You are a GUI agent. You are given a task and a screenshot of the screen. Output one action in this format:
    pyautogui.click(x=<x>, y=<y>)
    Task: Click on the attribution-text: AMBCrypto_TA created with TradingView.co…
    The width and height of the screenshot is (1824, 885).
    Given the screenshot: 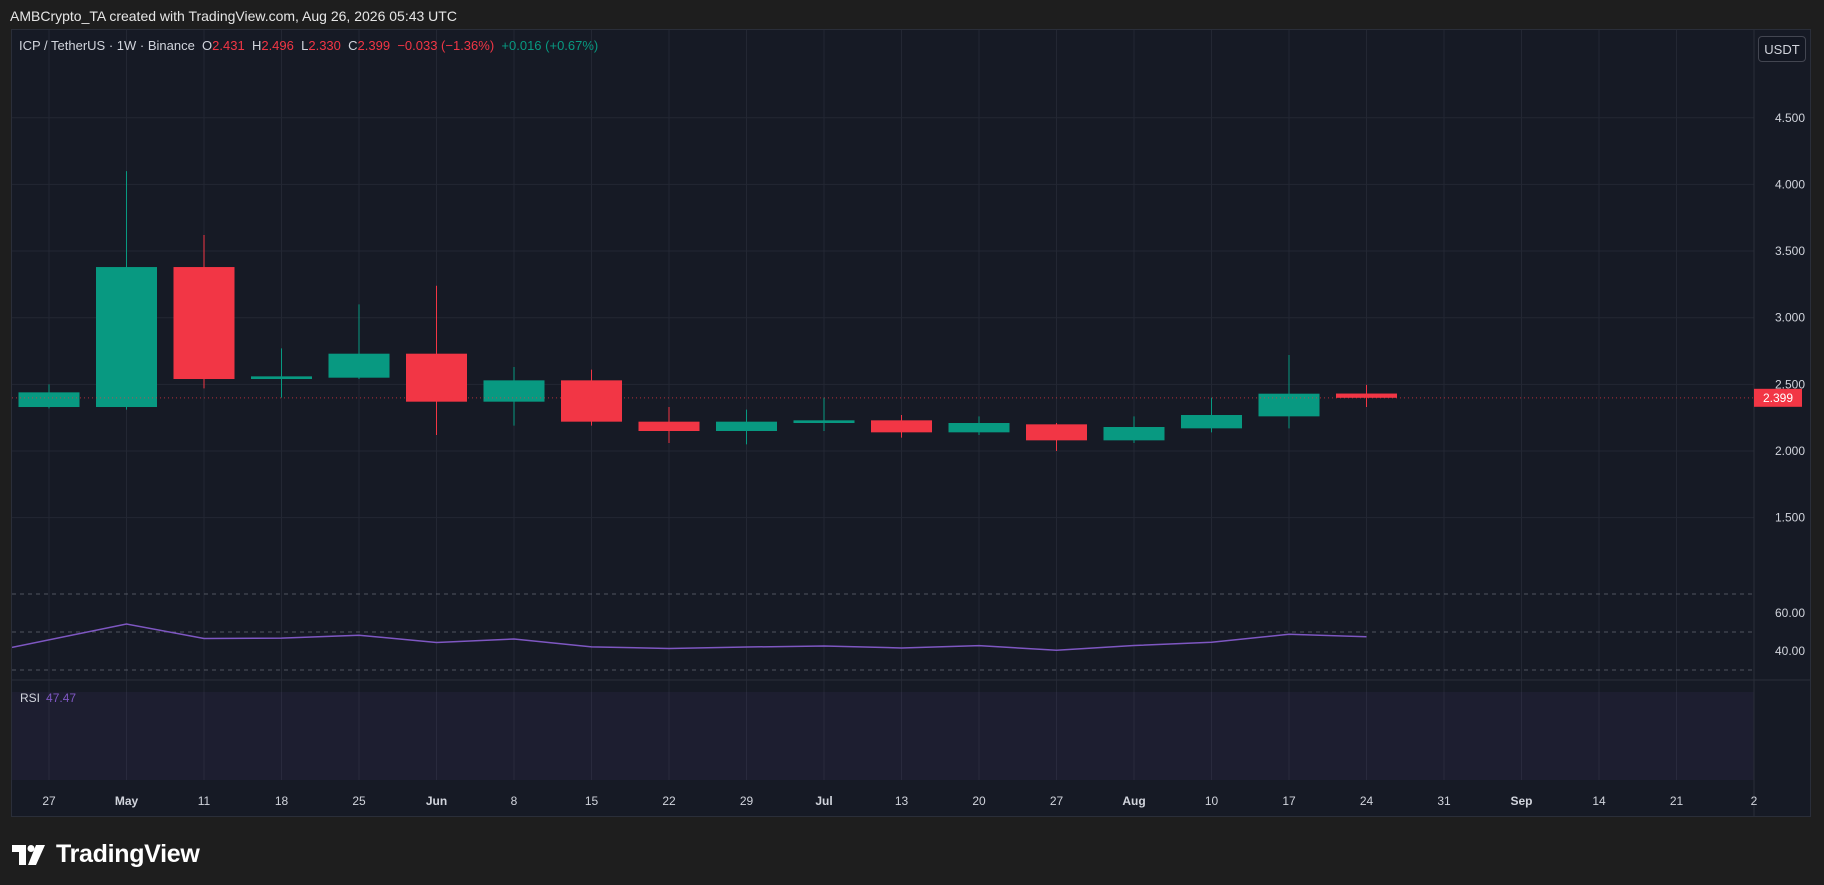 What is the action you would take?
    pyautogui.click(x=233, y=16)
    